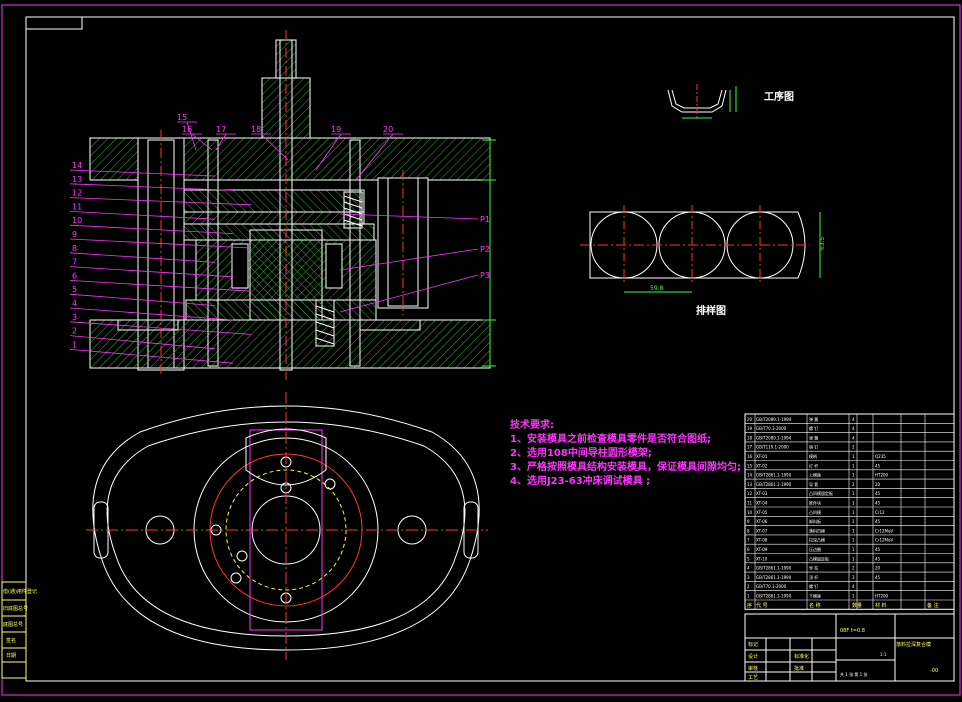 Image resolution: width=962 pixels, height=702 pixels. Describe the element at coordinates (771, 586) in the screenshot. I see `bom-cell-code: GB/T70.1-2000` at that location.